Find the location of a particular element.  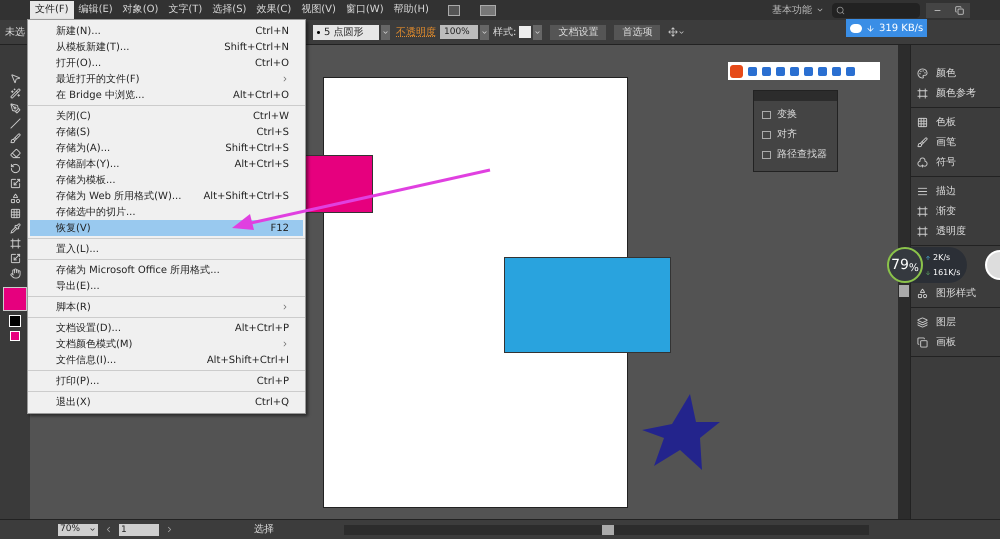

panel-item: 图层 is located at coordinates (955, 322).